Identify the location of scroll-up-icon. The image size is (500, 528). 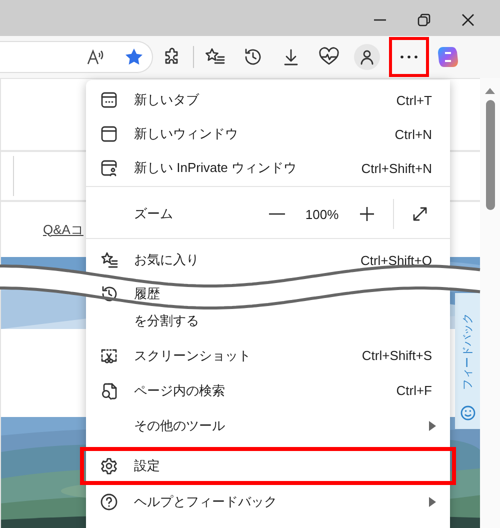
(490, 91).